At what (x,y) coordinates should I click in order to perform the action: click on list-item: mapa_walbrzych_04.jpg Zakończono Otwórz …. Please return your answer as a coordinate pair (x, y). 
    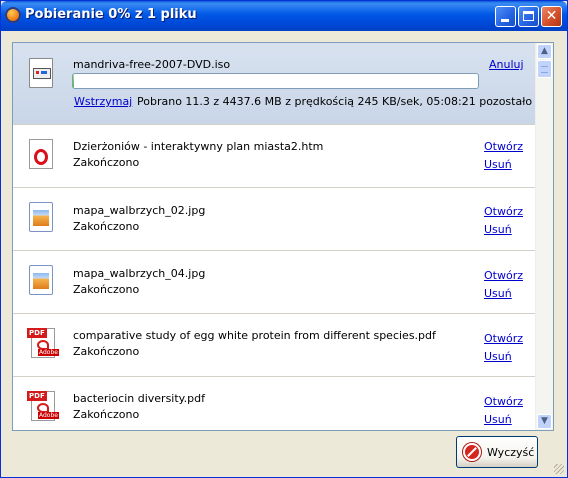
    Looking at the image, I should click on (274, 282).